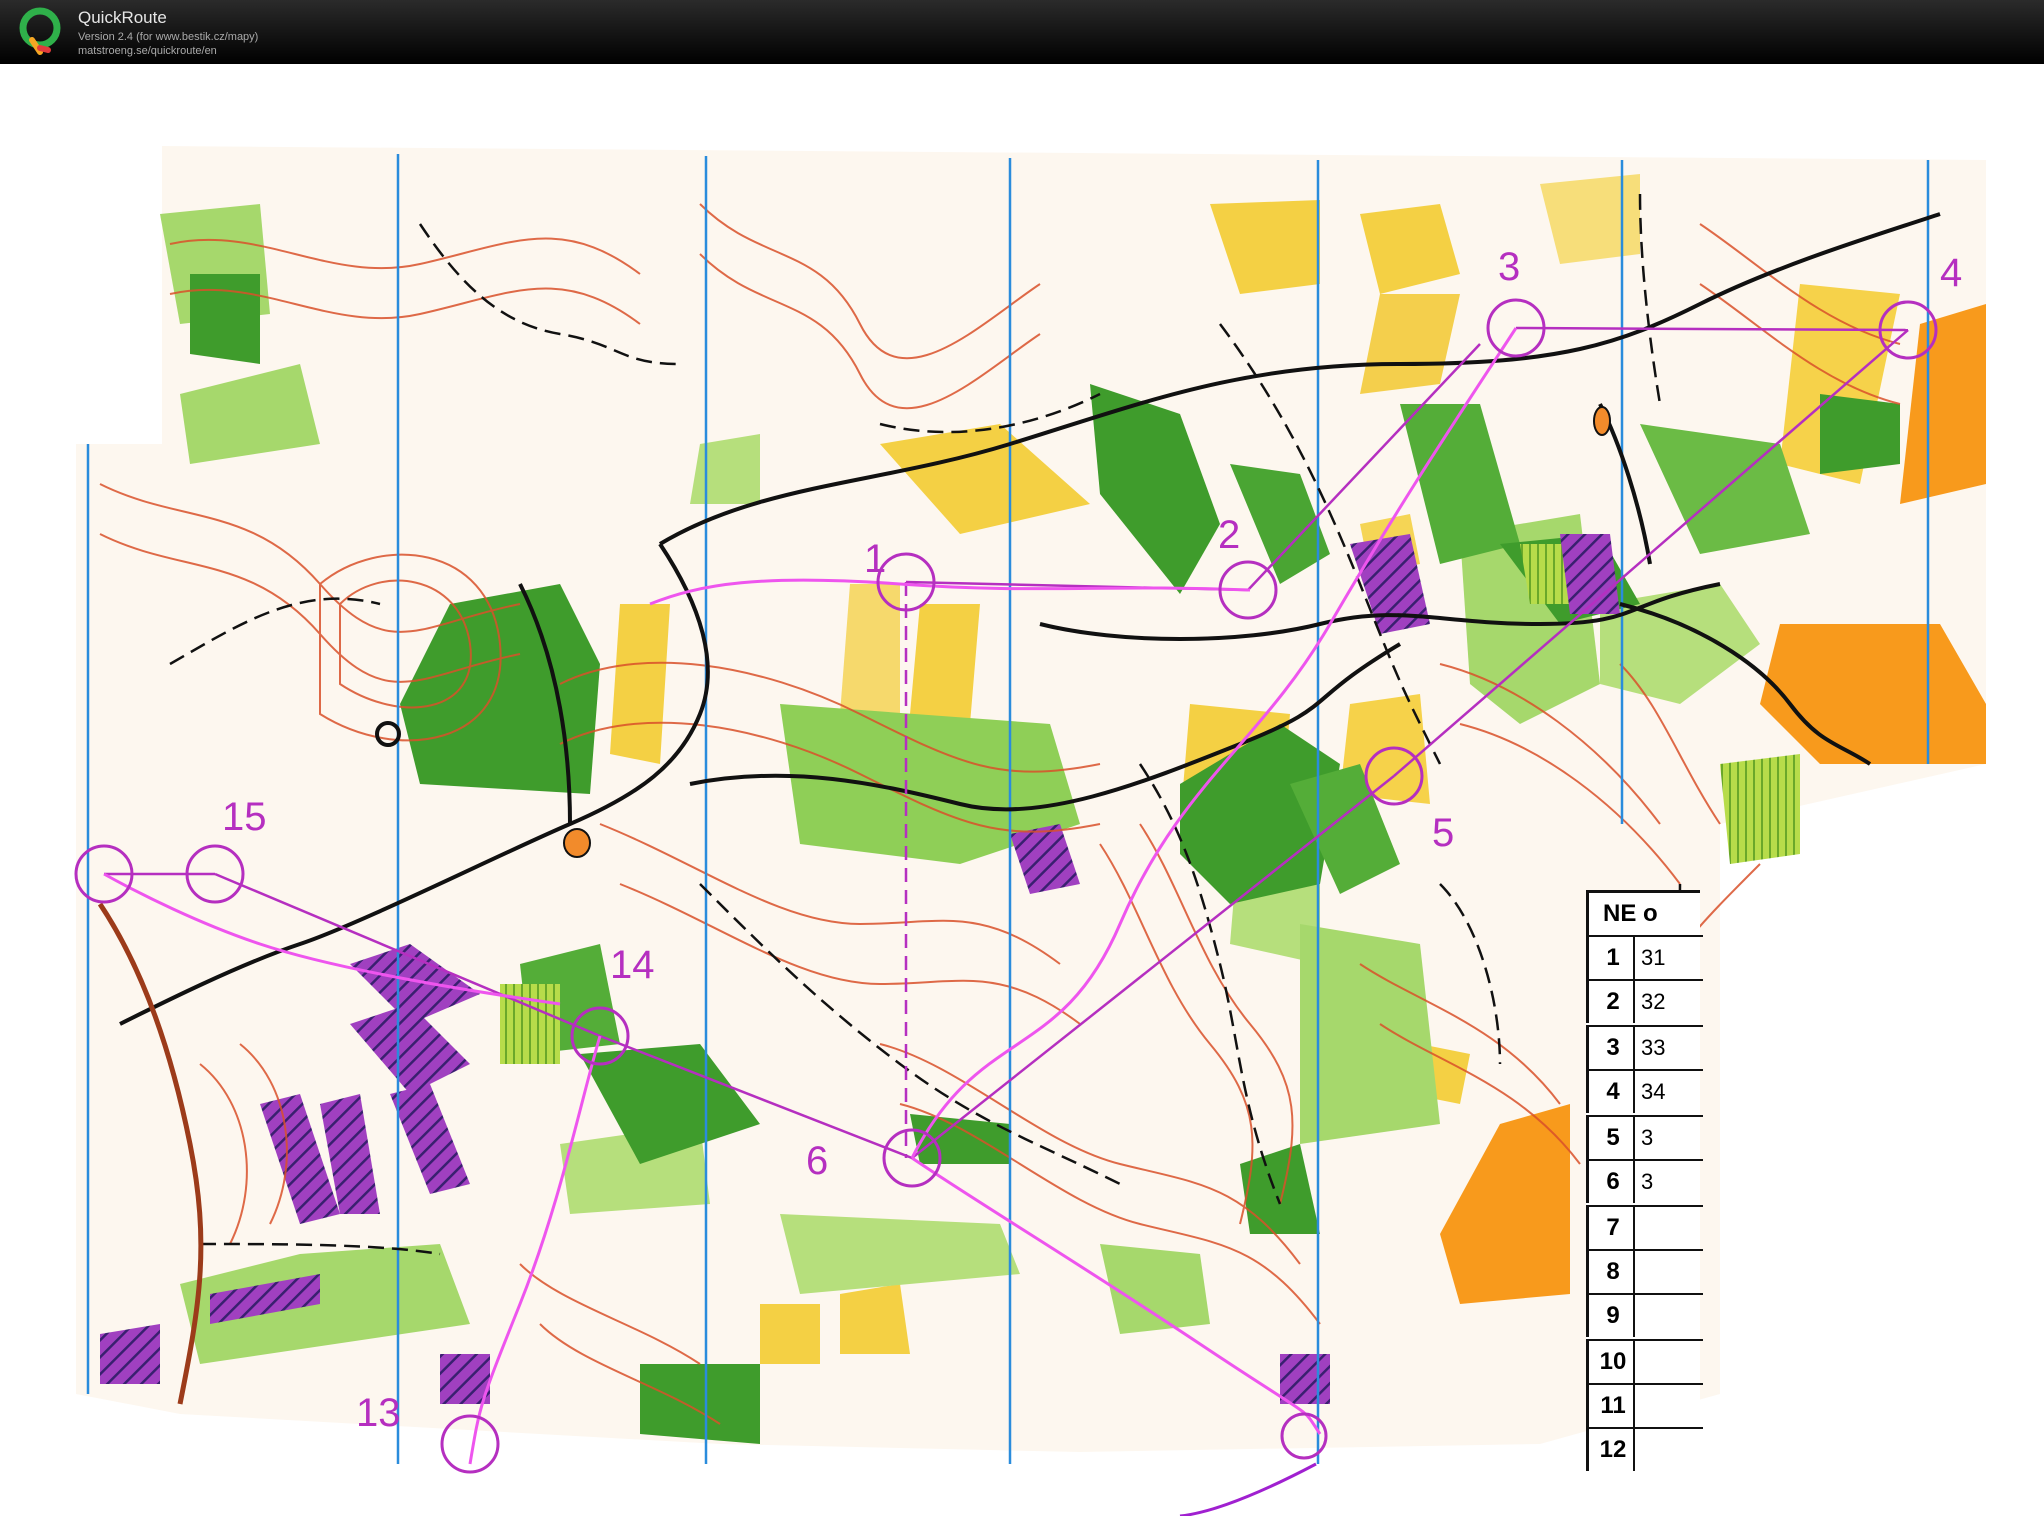  What do you see at coordinates (1614, 1182) in the screenshot?
I see `control-row-number: 6` at bounding box center [1614, 1182].